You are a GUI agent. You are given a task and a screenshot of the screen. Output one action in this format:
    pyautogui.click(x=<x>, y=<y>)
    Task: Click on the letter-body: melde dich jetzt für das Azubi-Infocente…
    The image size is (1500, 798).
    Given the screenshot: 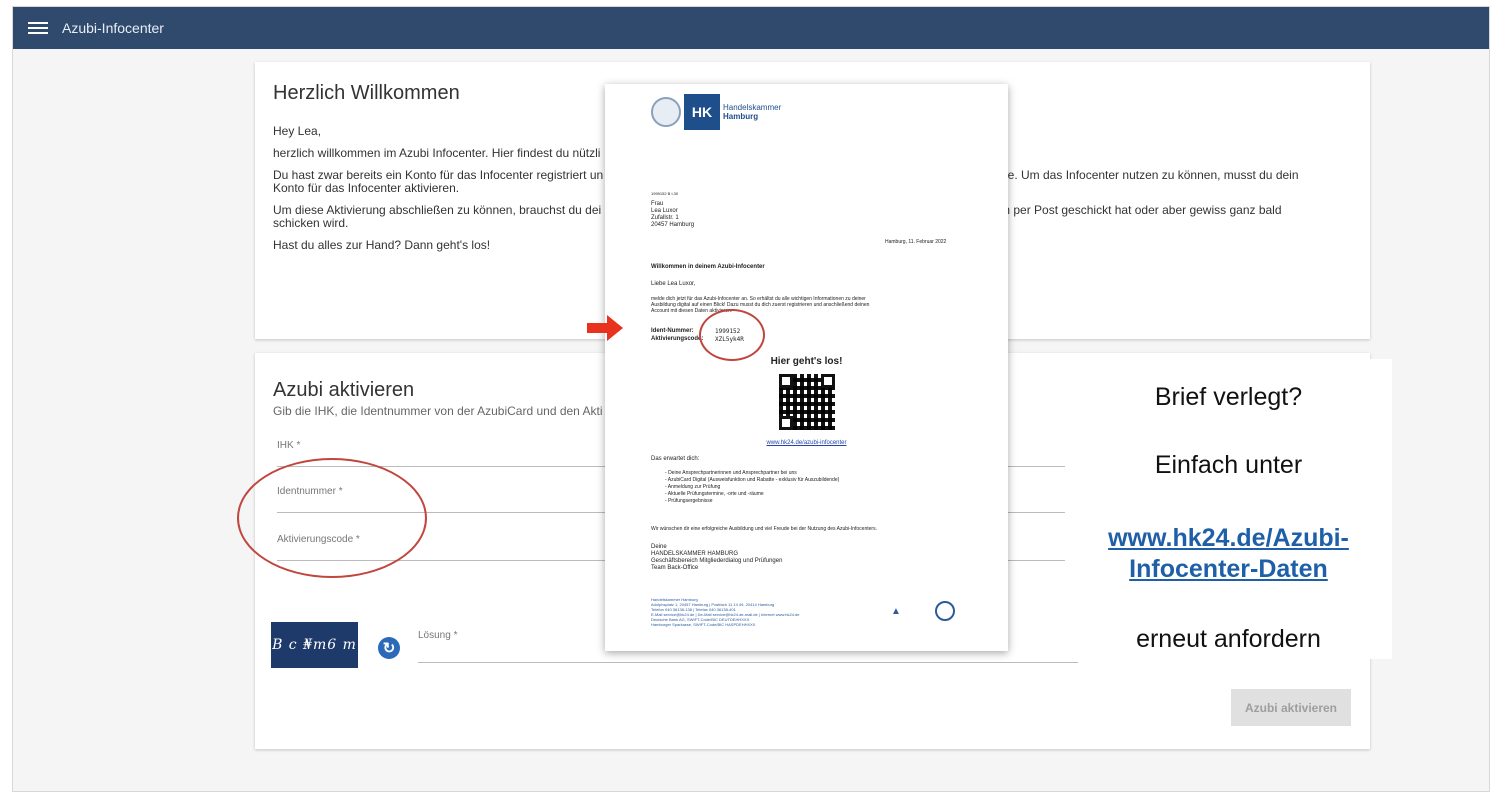 What is the action you would take?
    pyautogui.click(x=760, y=305)
    